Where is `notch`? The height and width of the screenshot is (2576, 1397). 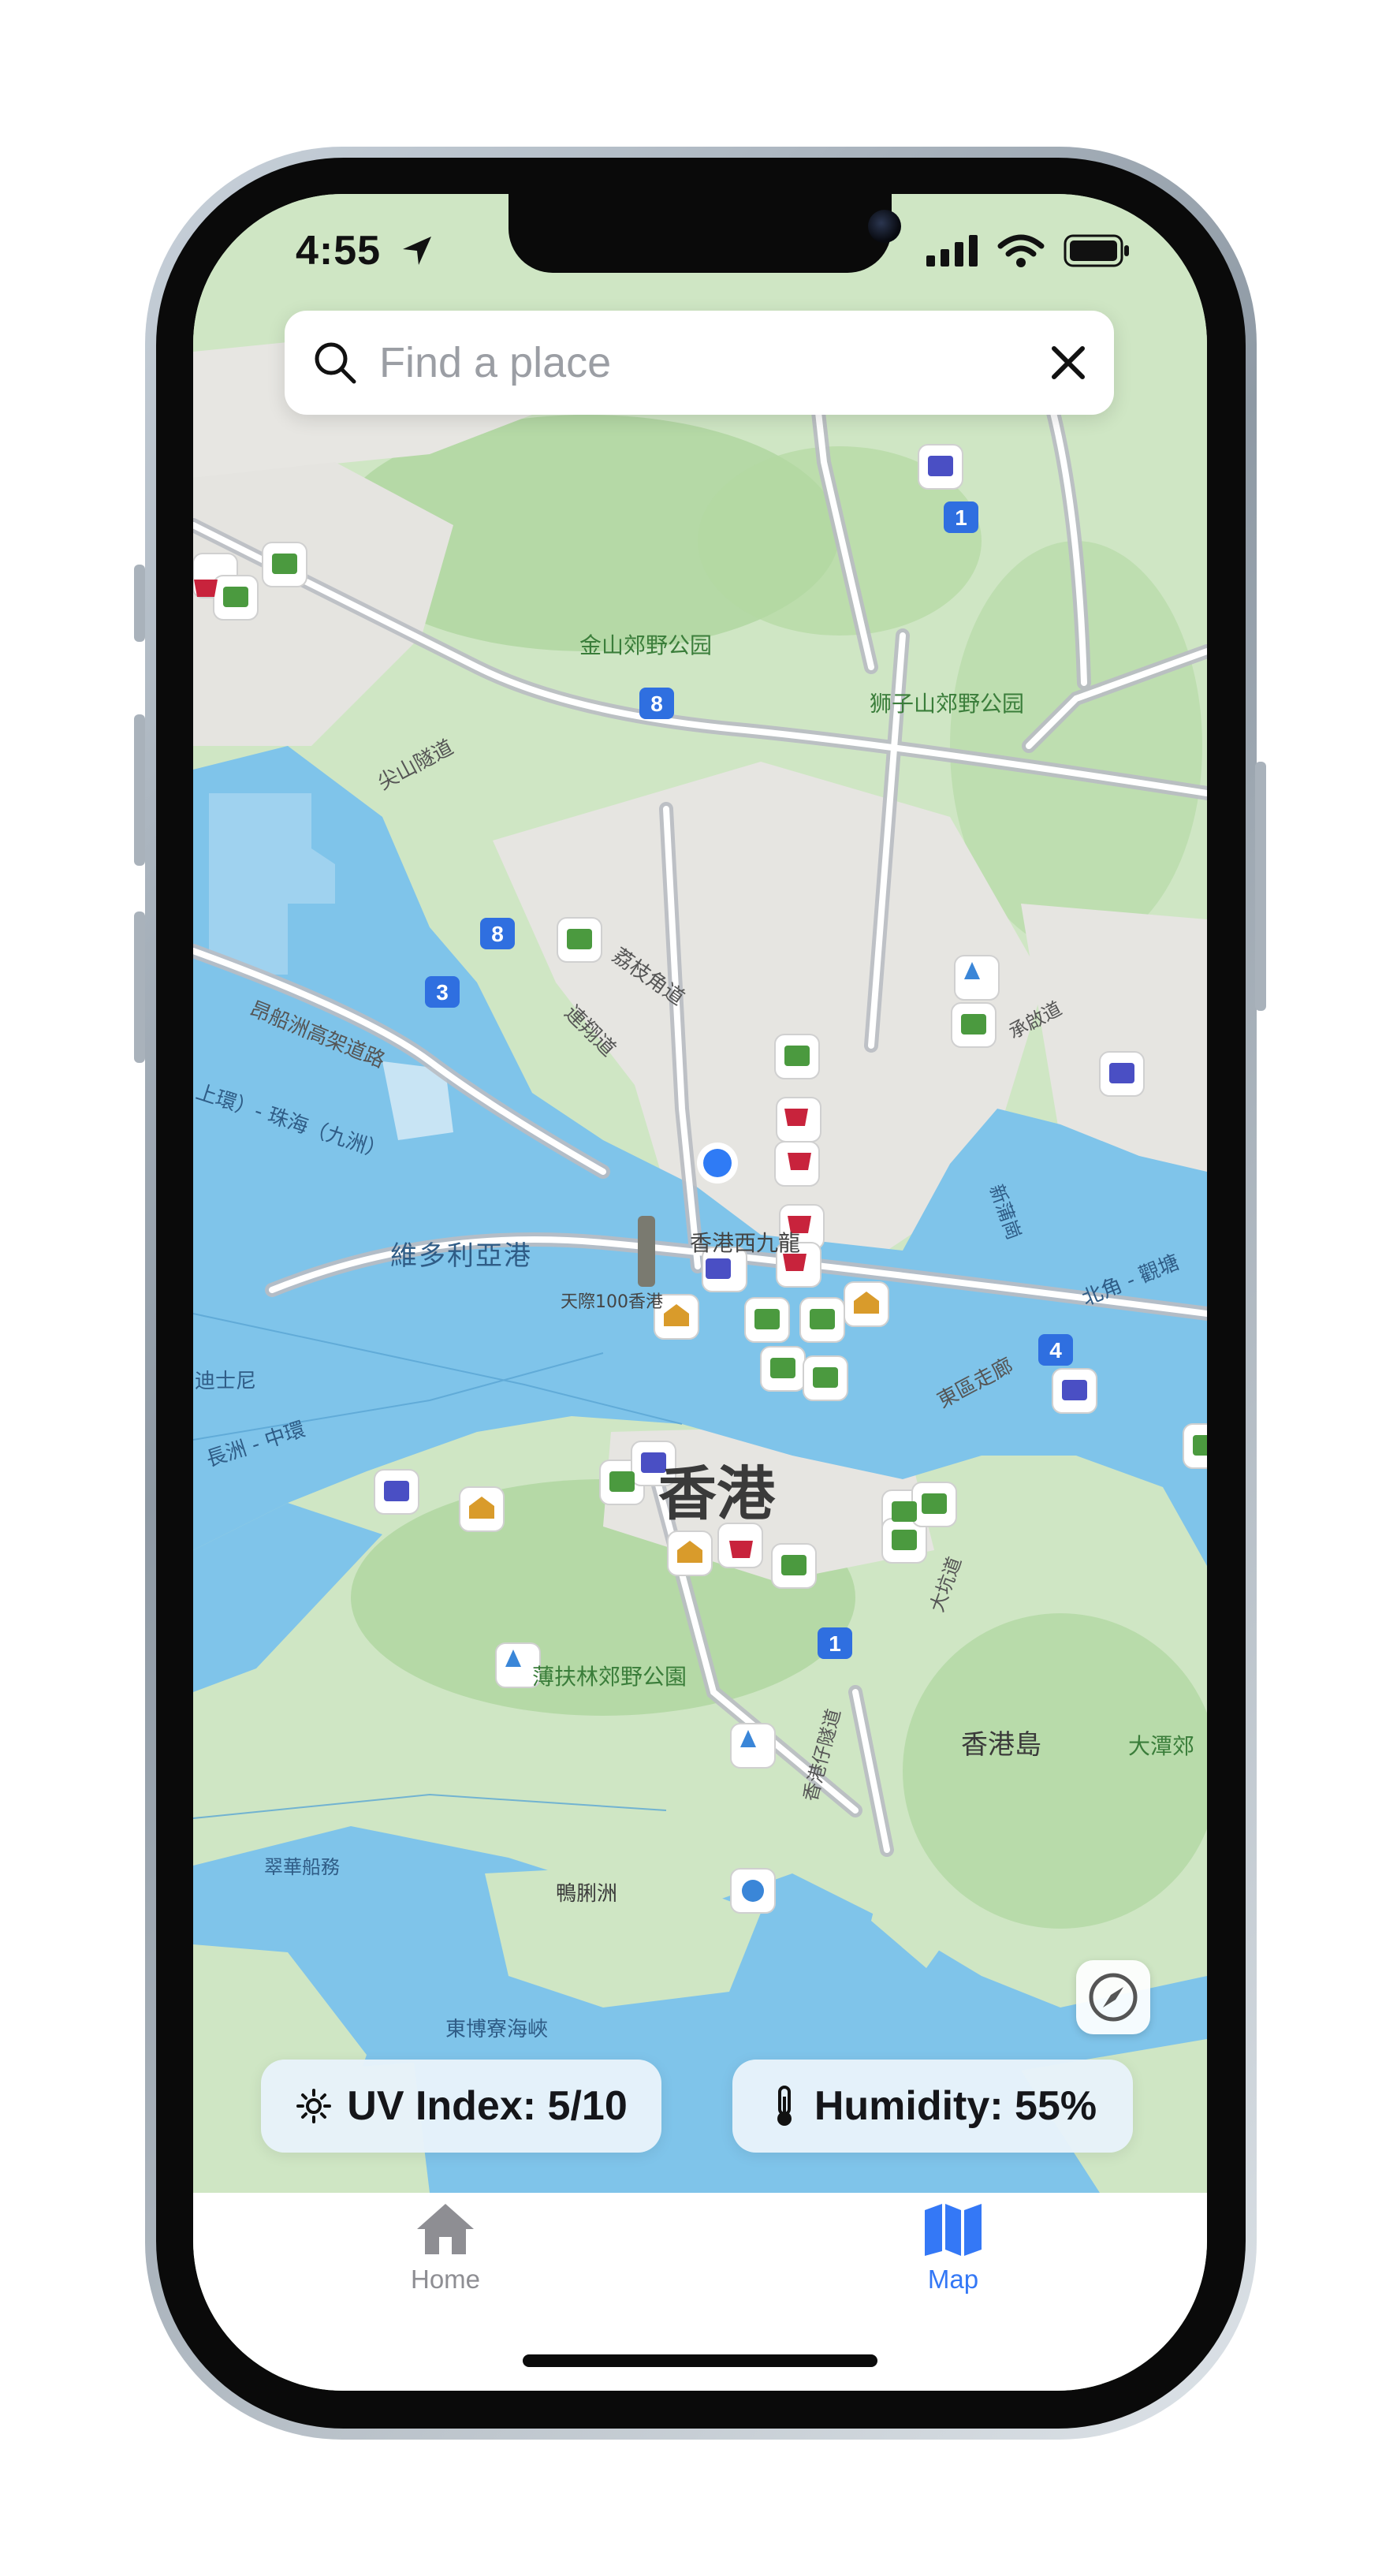 notch is located at coordinates (705, 233).